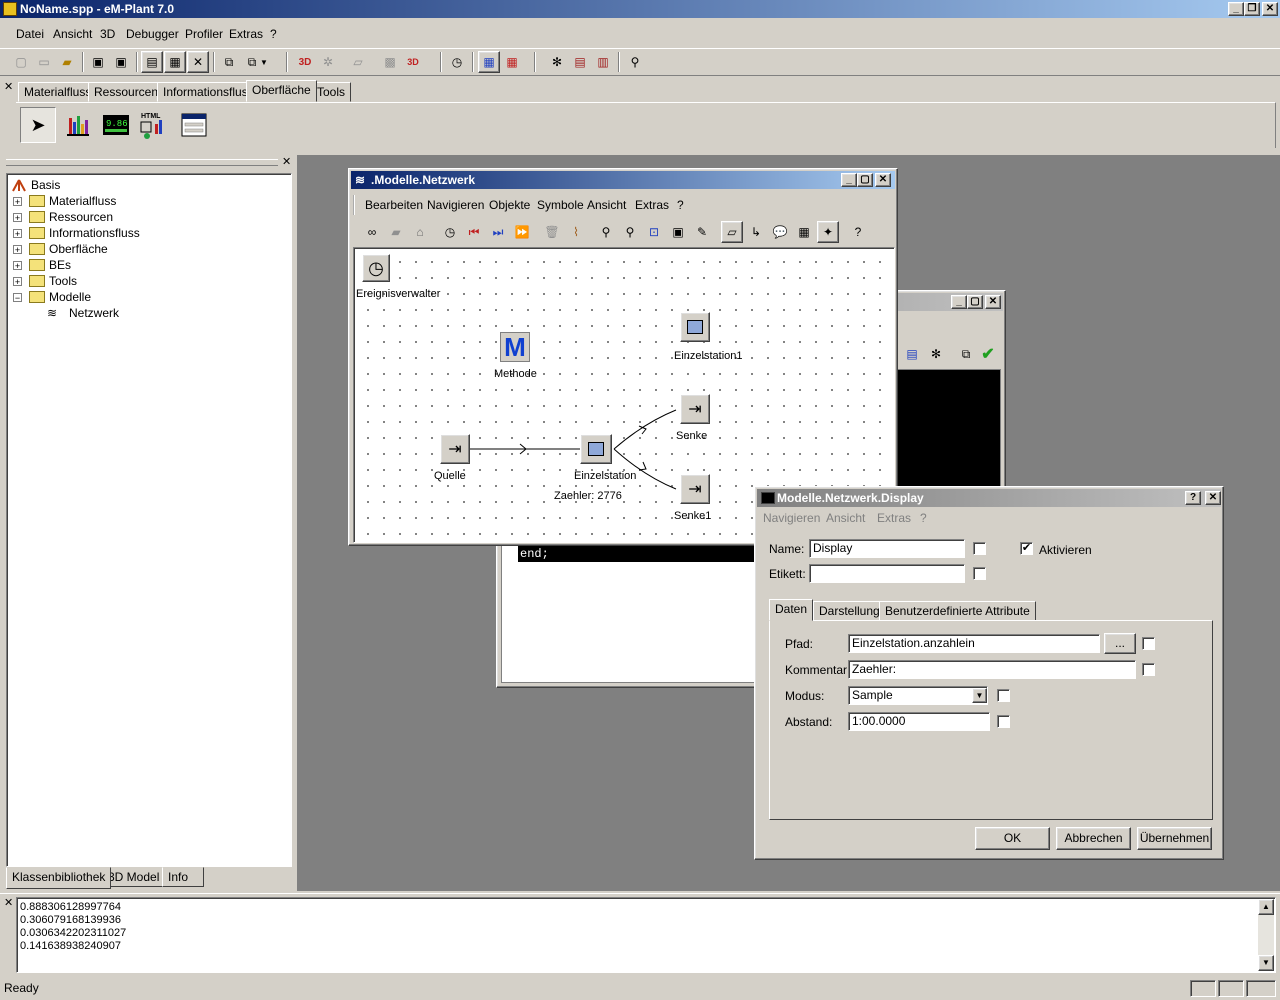 The width and height of the screenshot is (1280, 1000). I want to click on source-icon: ⇥, so click(455, 449).